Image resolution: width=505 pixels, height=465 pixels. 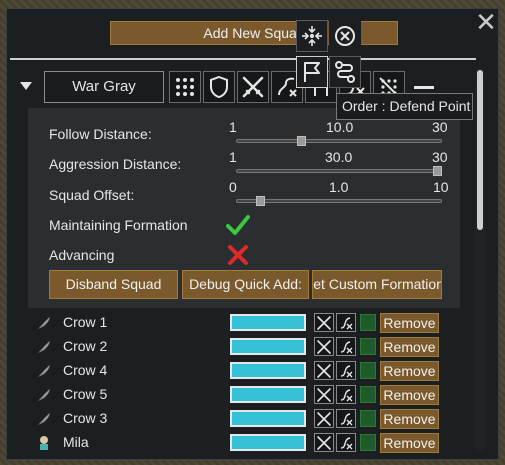 I want to click on aggression-distance-value: 30.0, so click(x=339, y=157).